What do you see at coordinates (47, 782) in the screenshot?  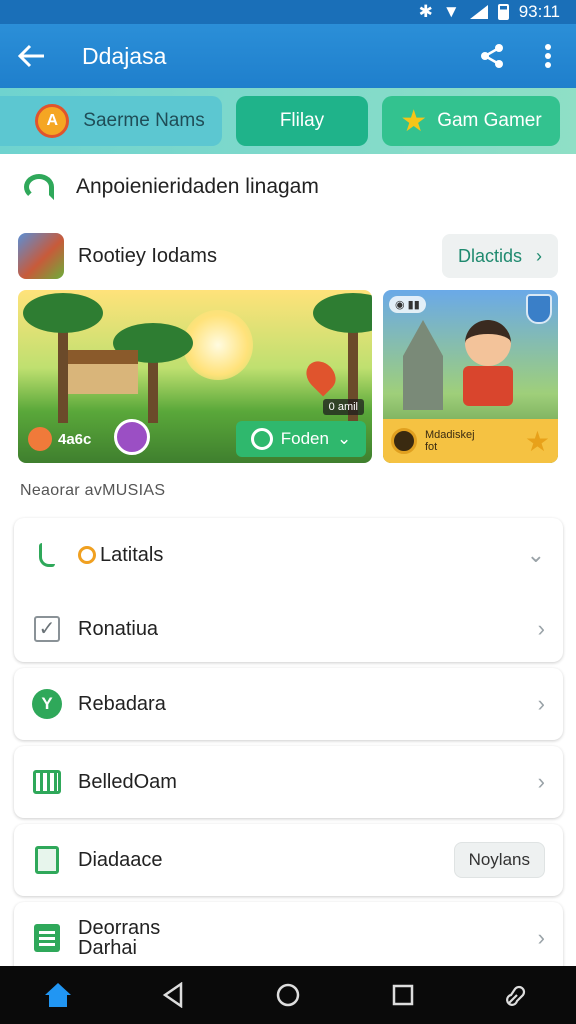 I see `calendar-icon` at bounding box center [47, 782].